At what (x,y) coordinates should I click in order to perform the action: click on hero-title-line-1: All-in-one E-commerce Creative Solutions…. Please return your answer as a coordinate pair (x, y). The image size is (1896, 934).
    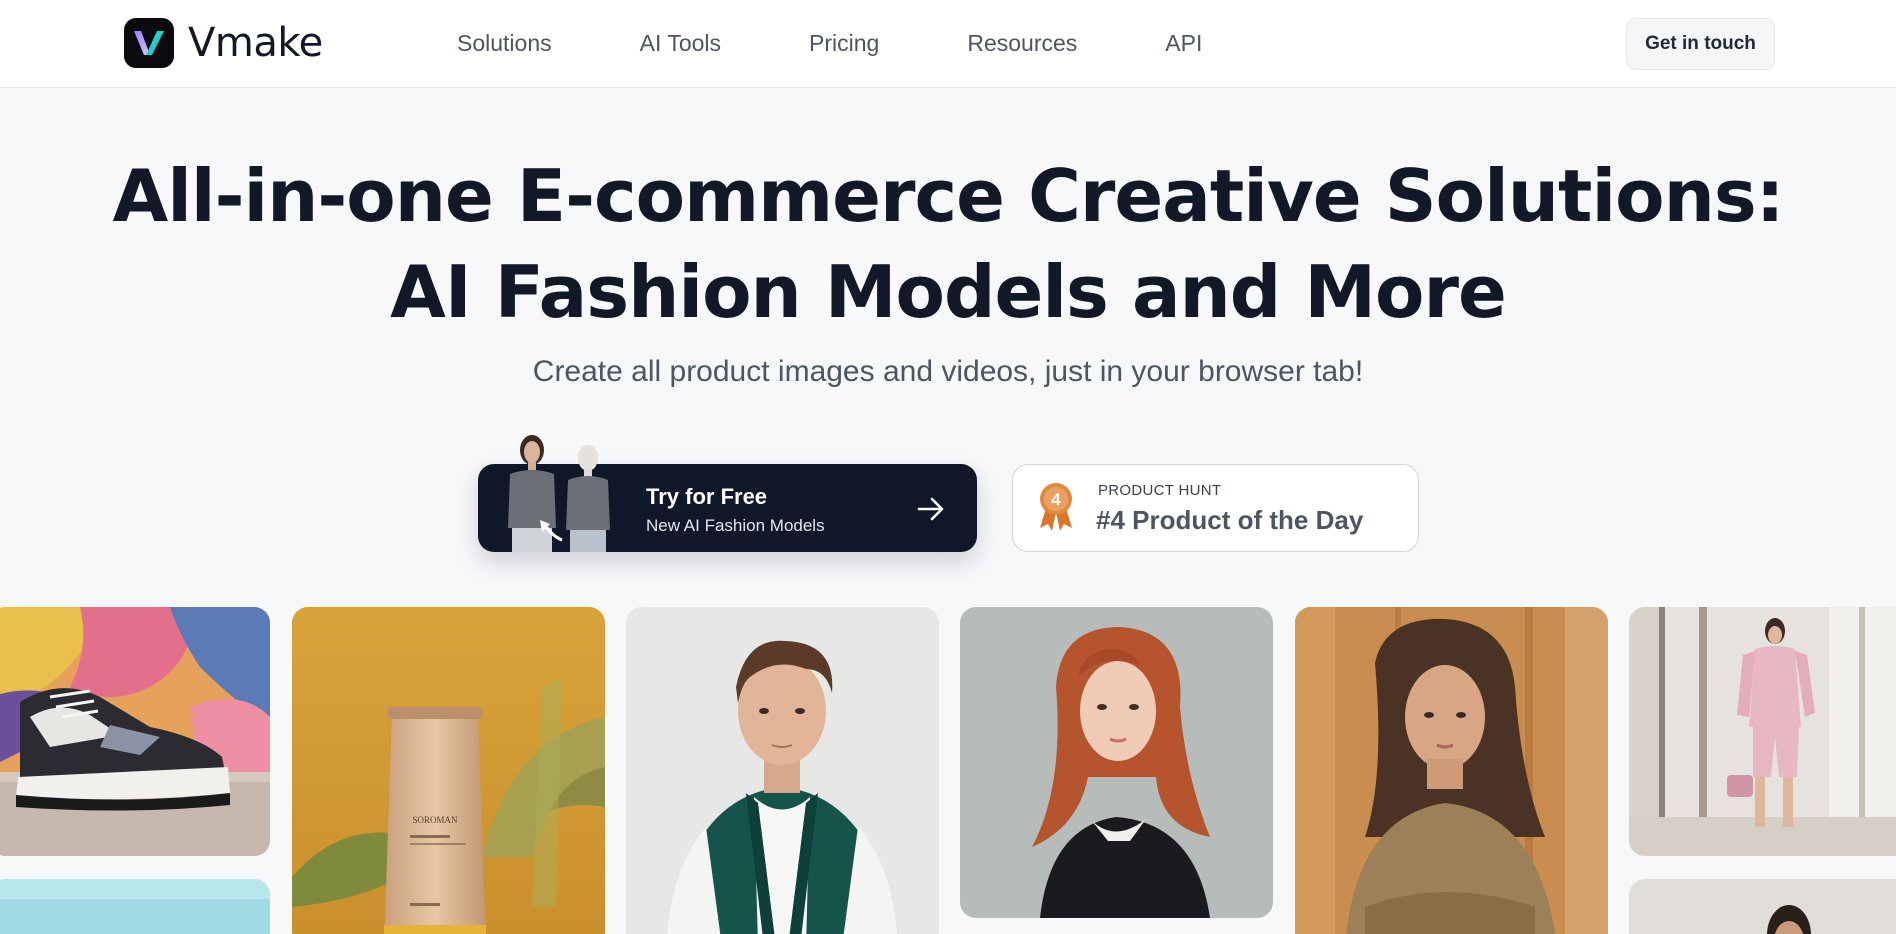
    Looking at the image, I should click on (948, 196).